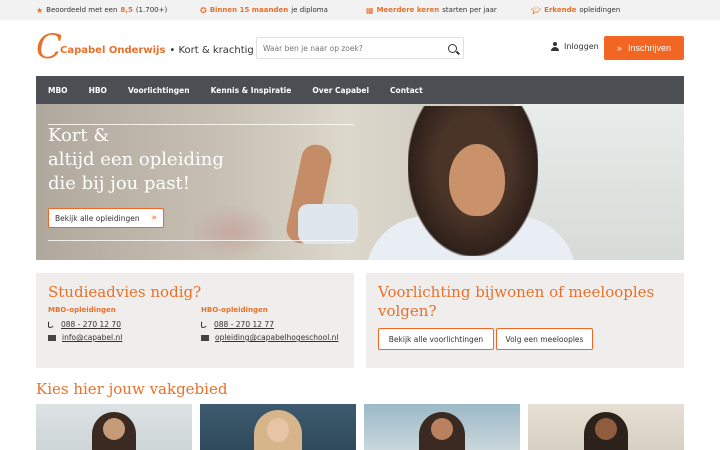  Describe the element at coordinates (92, 337) in the screenshot. I see `mbo-email-link: info@capabel.nl` at that location.